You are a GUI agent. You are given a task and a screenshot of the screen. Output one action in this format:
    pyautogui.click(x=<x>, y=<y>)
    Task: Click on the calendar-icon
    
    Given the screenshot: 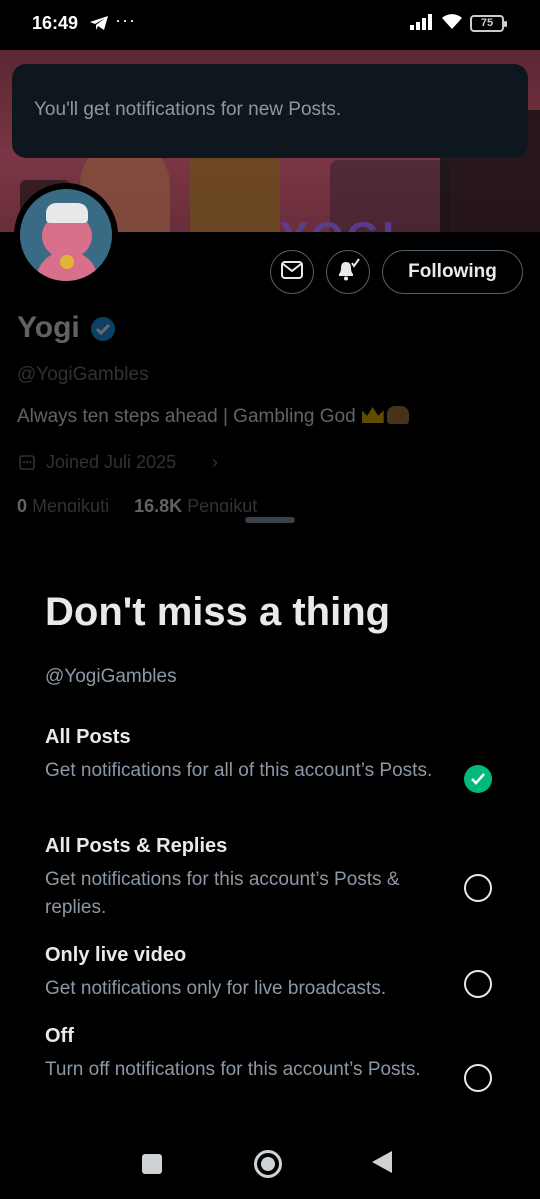 What is the action you would take?
    pyautogui.click(x=27, y=464)
    